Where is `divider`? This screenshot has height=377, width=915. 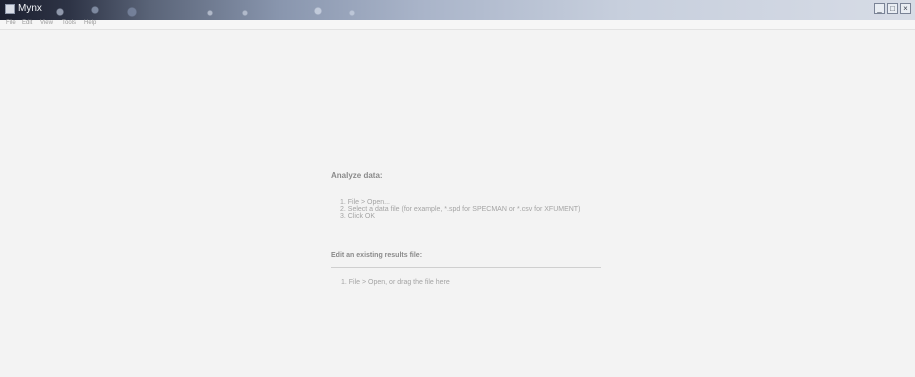 divider is located at coordinates (466, 267).